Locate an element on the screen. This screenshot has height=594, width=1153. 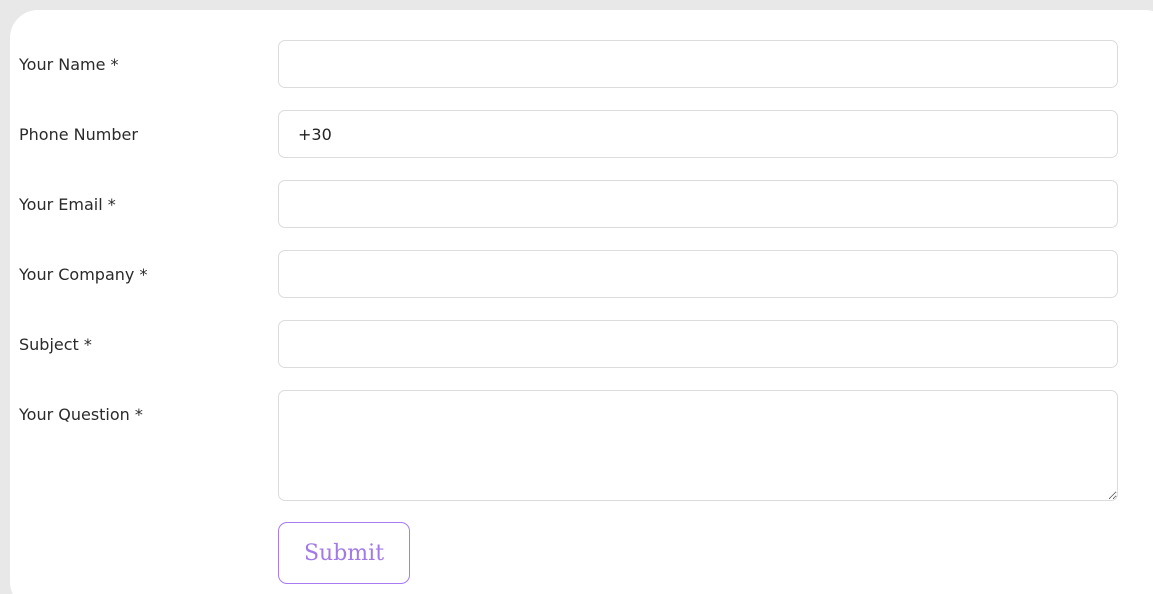
subject-label: Subject * is located at coordinates (55, 344).